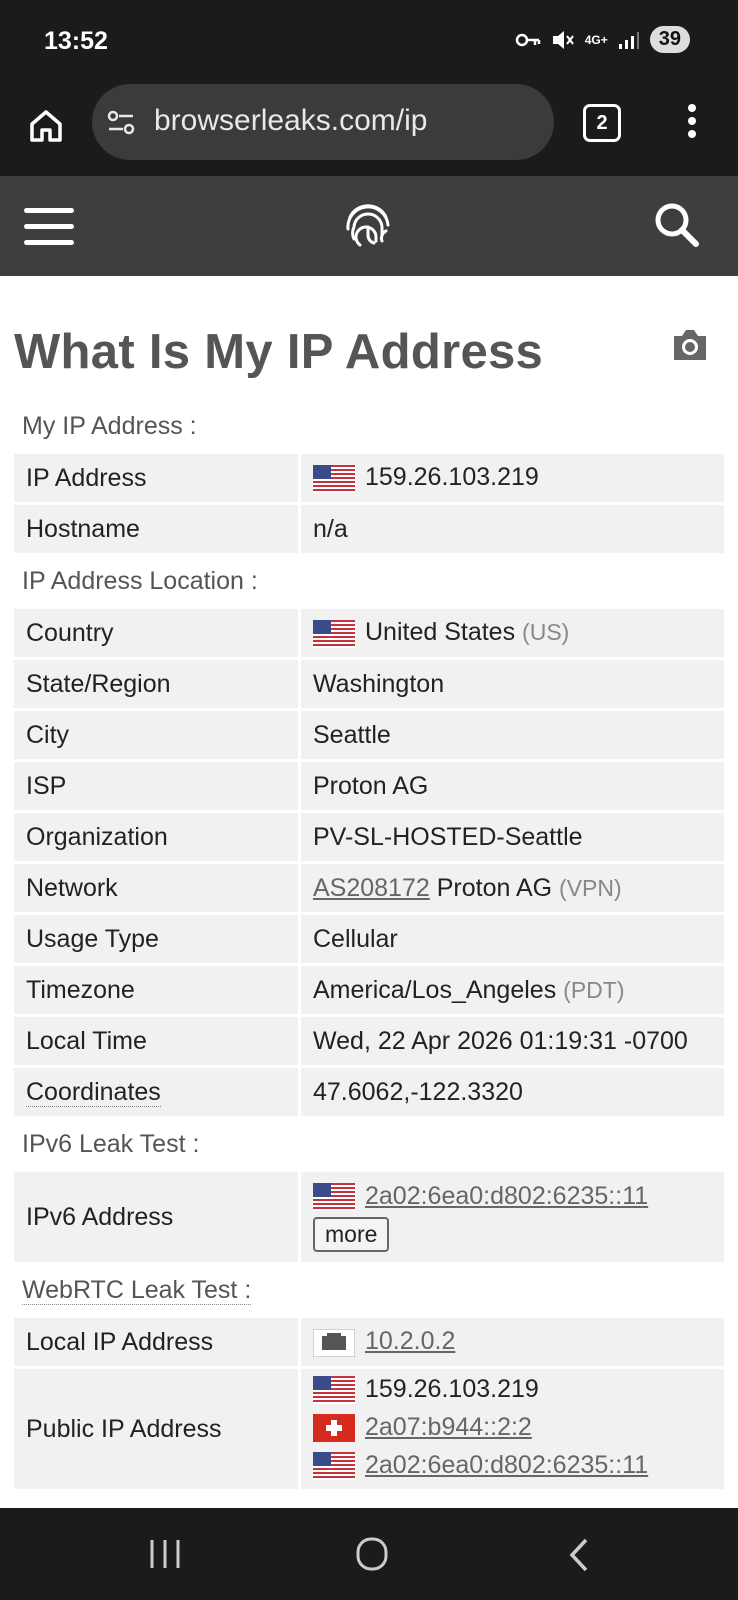 The image size is (738, 1600). I want to click on mute-icon, so click(563, 39).